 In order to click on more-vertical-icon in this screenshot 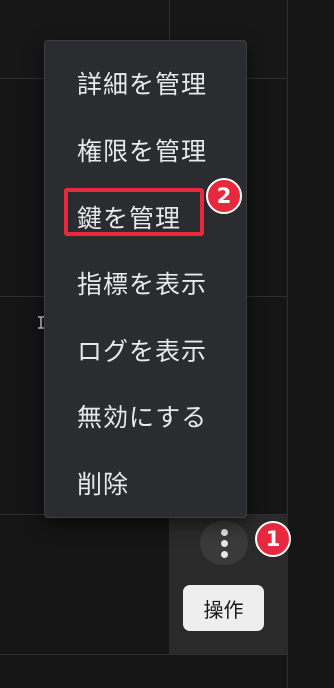, I will do `click(224, 532)`.